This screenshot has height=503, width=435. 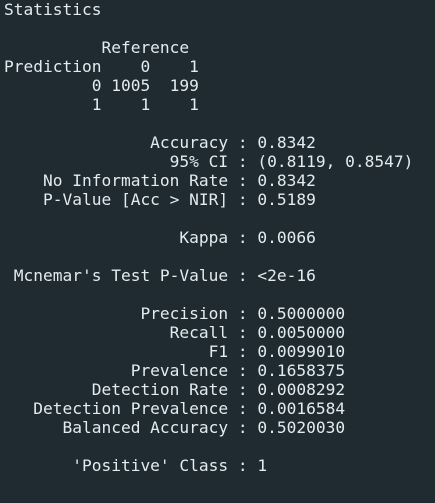 I want to click on metric-precision: Precision : 0.5000000, so click(x=175, y=313).